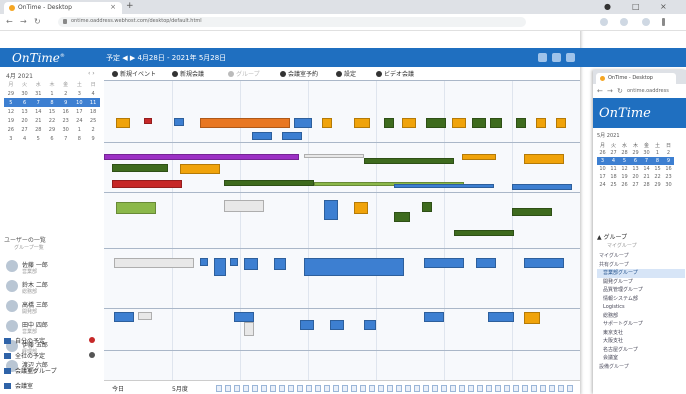 The height and width of the screenshot is (394, 686). Describe the element at coordinates (613, 185) in the screenshot. I see `calendar-day: 25` at that location.